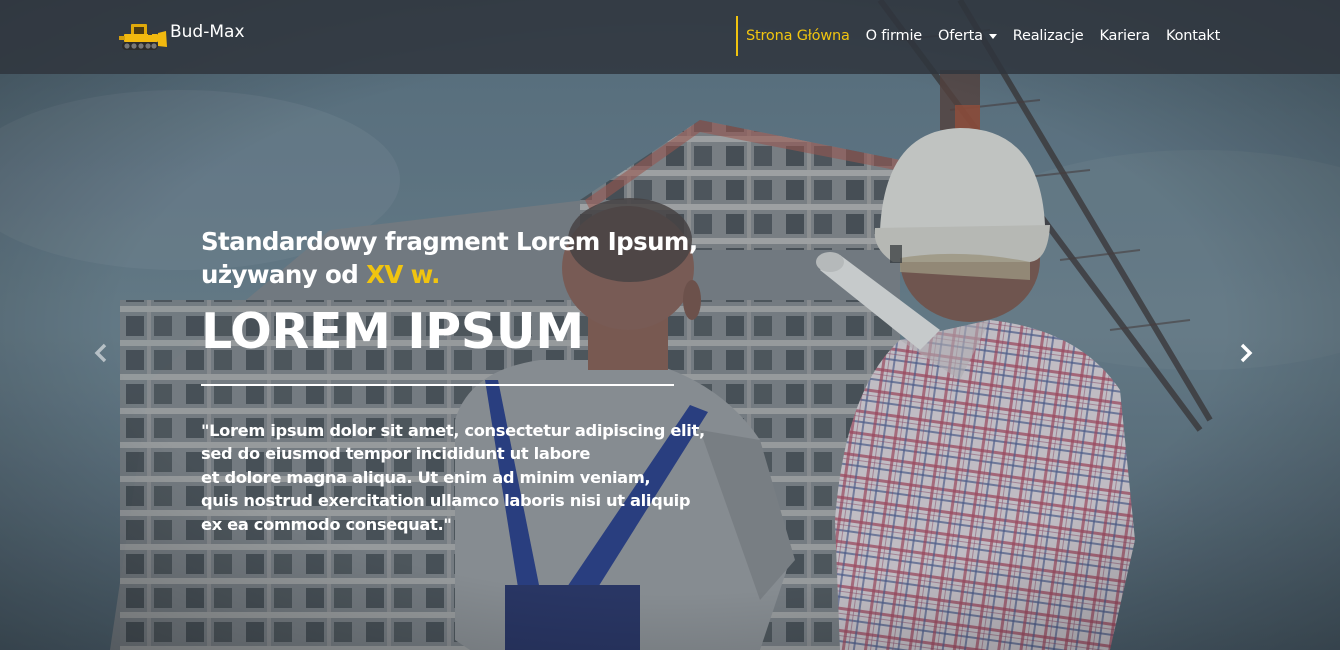  I want to click on nav-item-label: Realizacje, so click(1048, 36).